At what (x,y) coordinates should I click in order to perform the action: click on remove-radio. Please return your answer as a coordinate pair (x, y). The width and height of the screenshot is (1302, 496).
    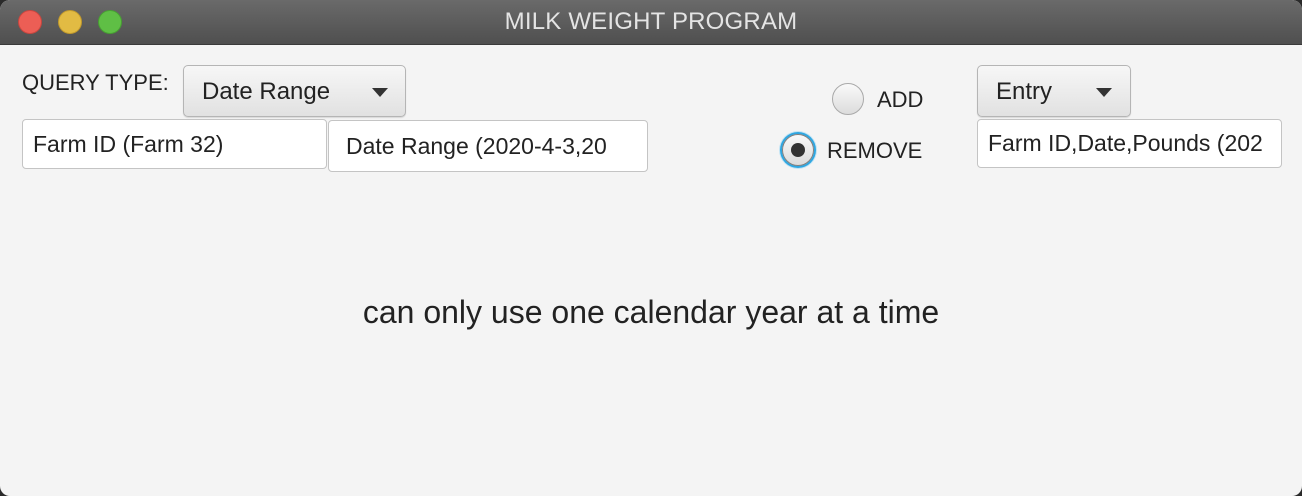
    Looking at the image, I should click on (798, 150).